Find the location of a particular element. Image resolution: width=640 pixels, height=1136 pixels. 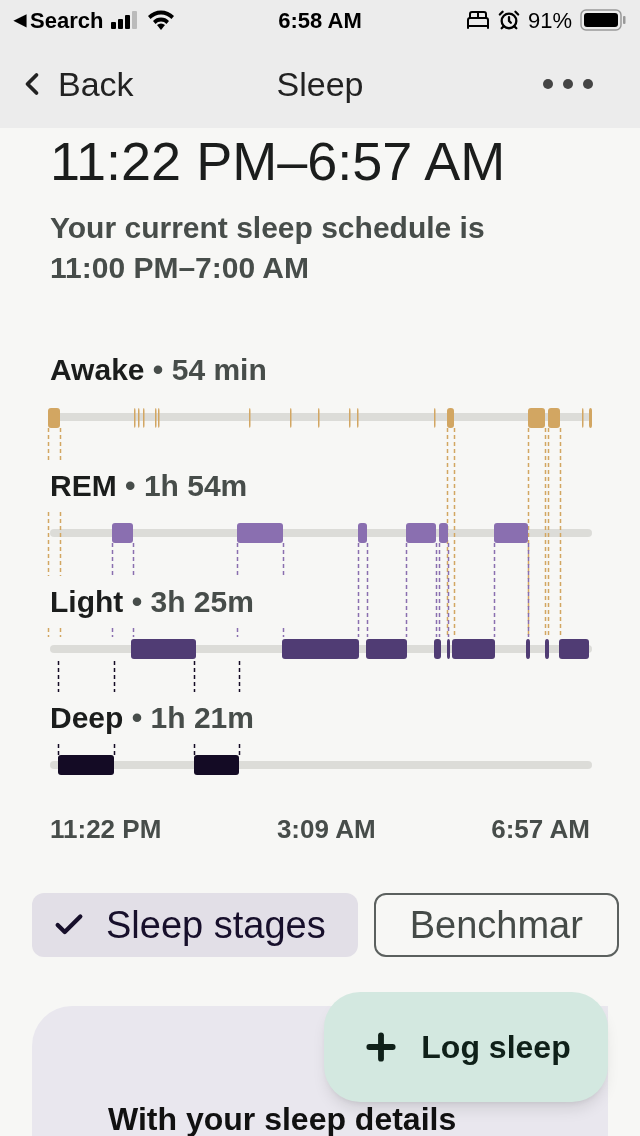

time-axis-label: 3:09 AM is located at coordinates (326, 829).